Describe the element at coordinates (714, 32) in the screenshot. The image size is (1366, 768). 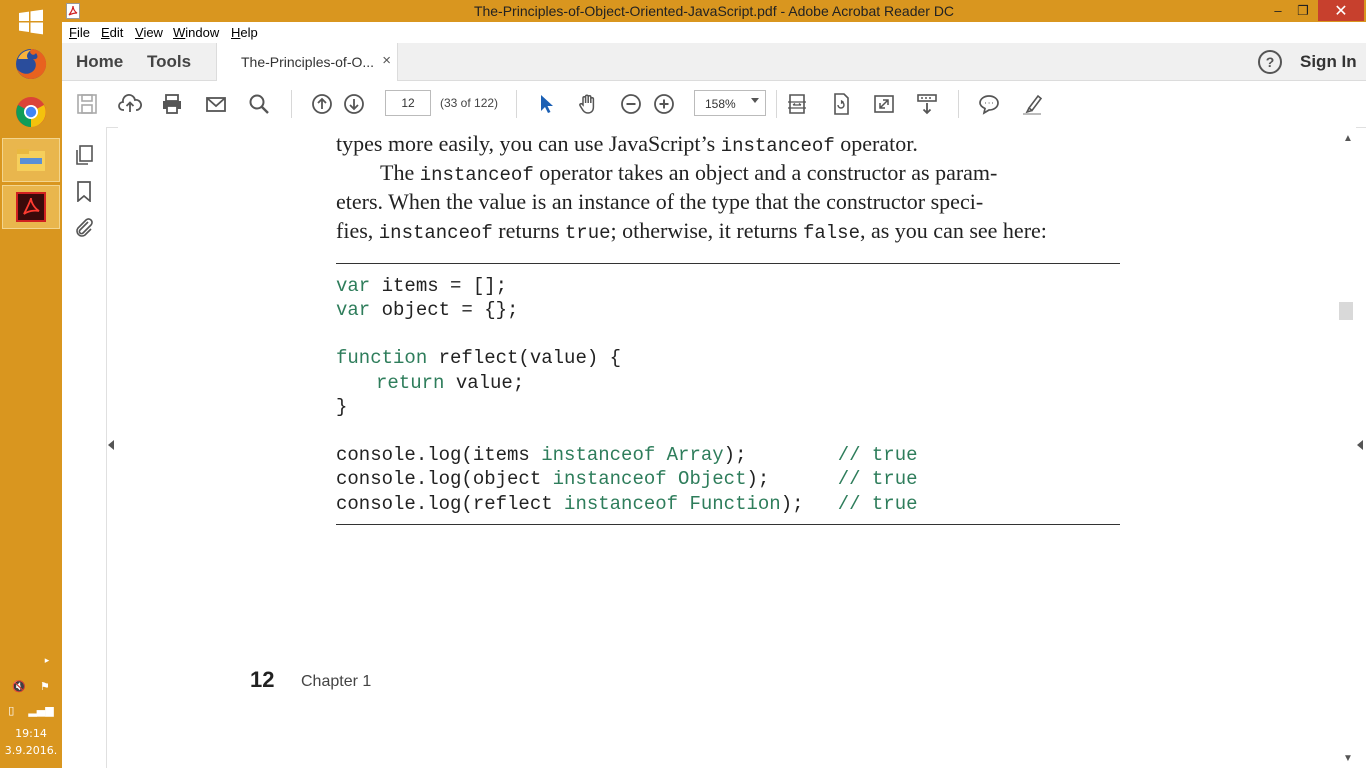
I see `menu-bar: File Edit View Window Help` at that location.